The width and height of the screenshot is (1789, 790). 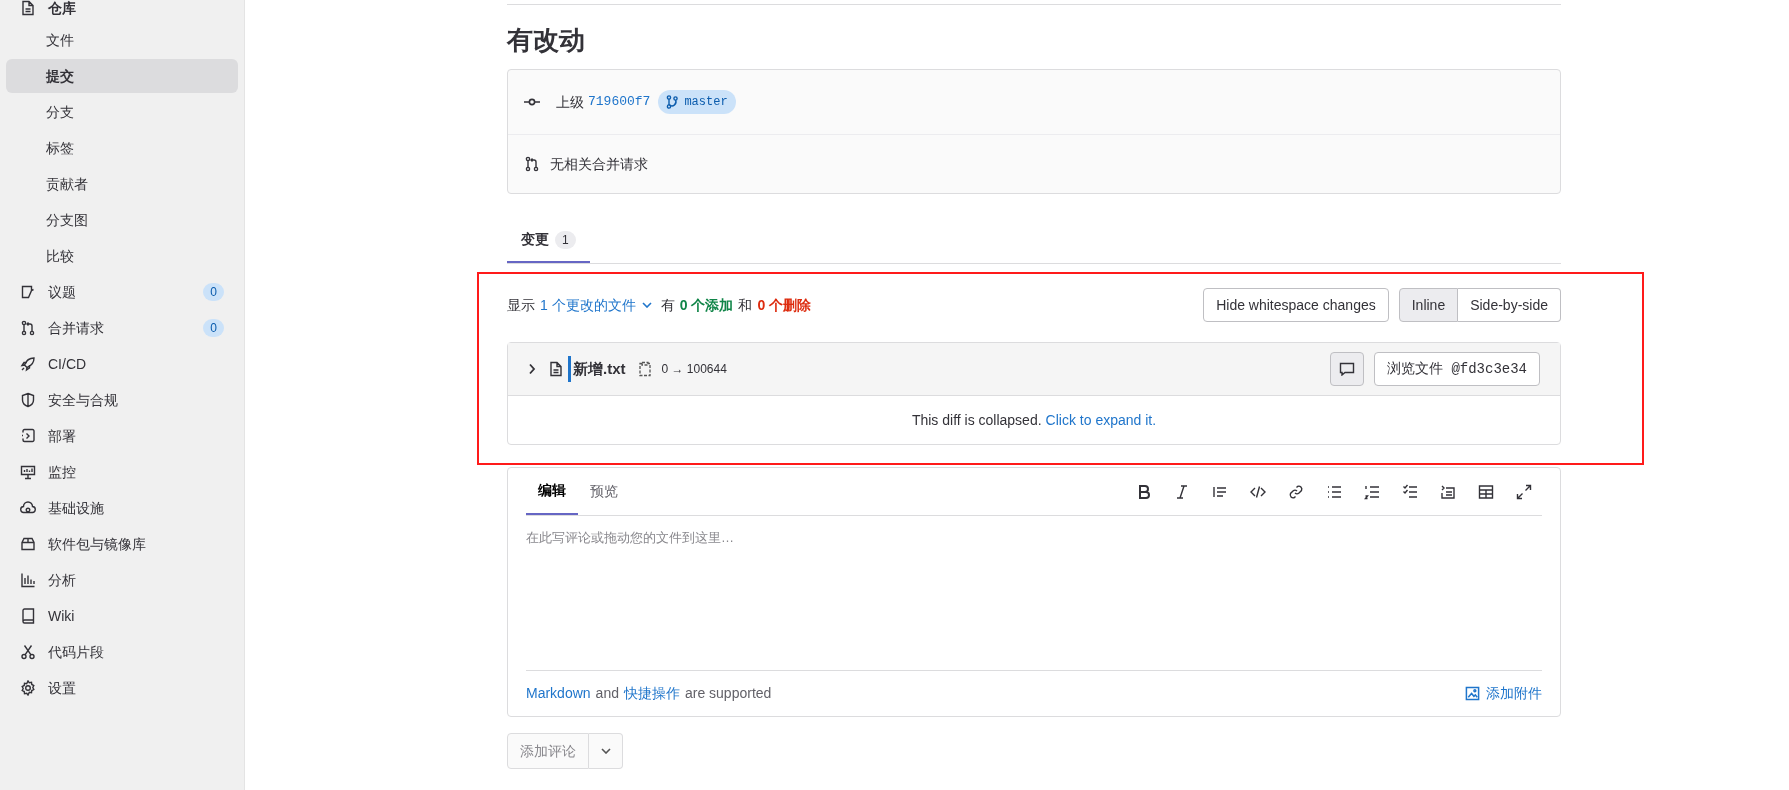 I want to click on attach-file-link: 添加附件, so click(x=1503, y=693).